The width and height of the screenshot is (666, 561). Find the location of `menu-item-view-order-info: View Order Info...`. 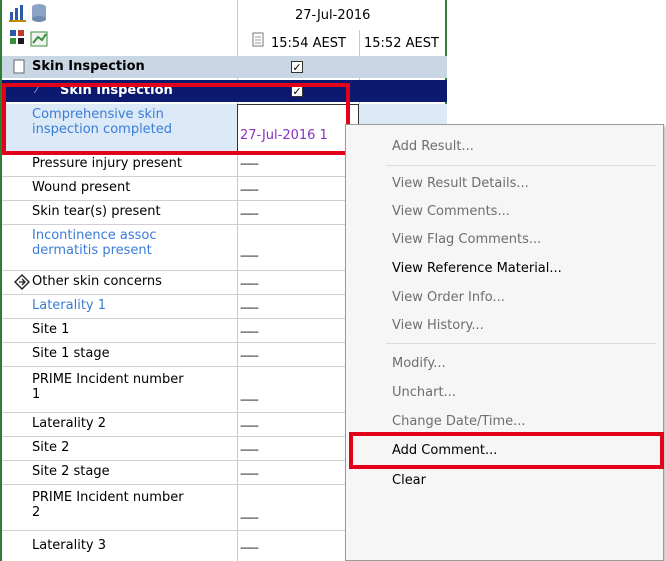

menu-item-view-order-info: View Order Info... is located at coordinates (448, 297).